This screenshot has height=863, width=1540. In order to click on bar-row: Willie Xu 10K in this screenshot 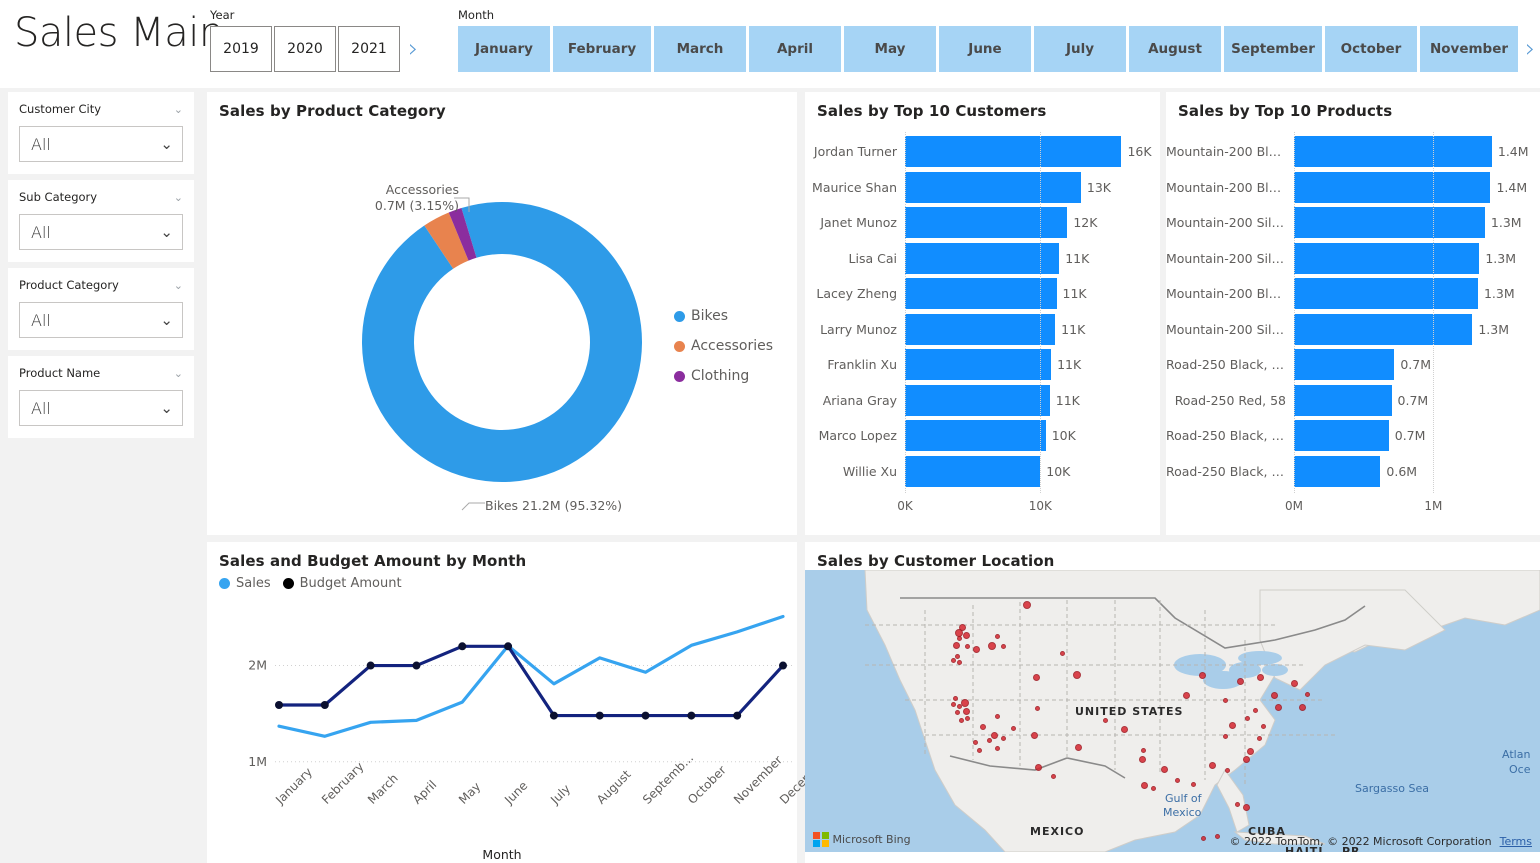, I will do `click(982, 472)`.